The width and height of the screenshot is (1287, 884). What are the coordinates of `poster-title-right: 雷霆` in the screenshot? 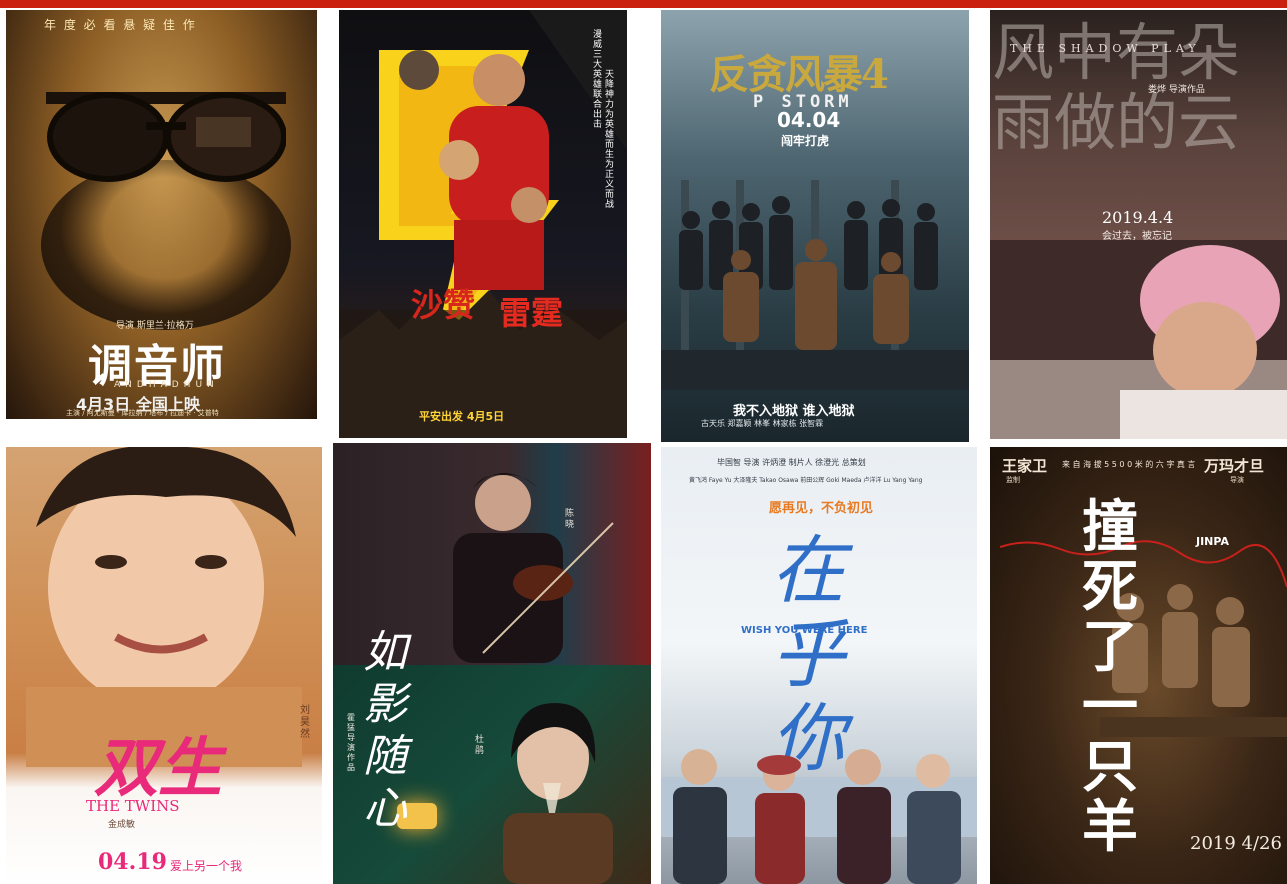 It's located at (531, 313).